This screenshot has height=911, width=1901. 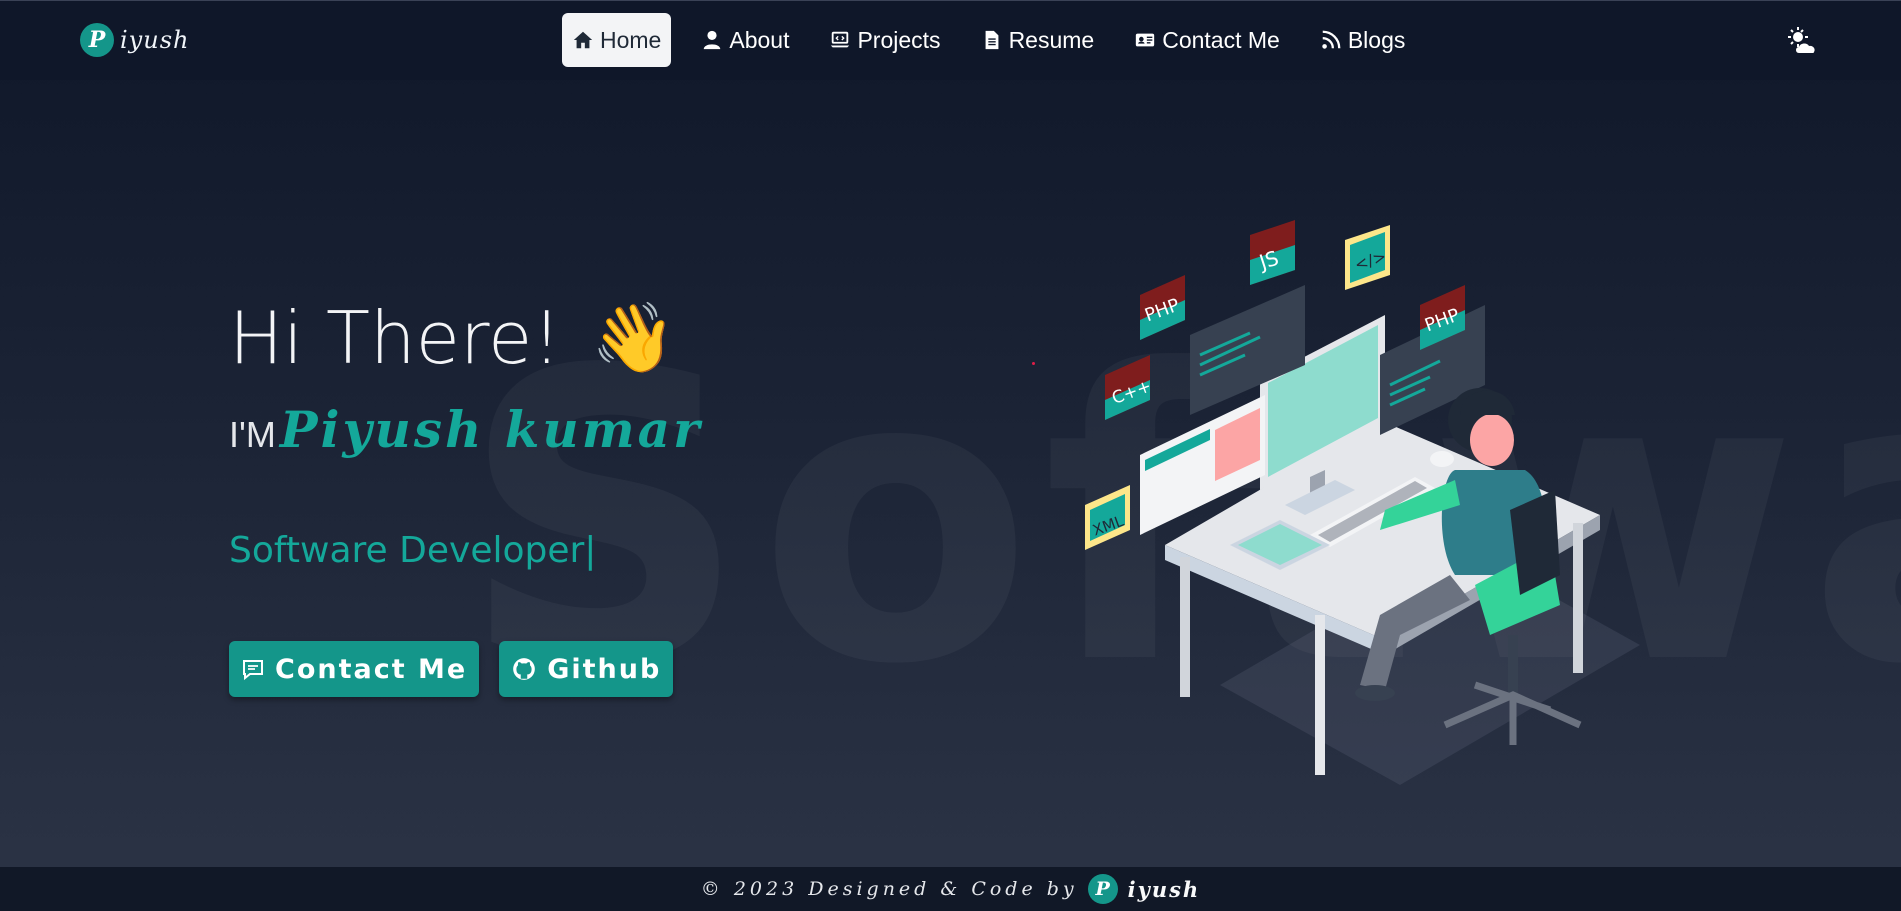 What do you see at coordinates (252, 434) in the screenshot?
I see `intro-prefix: I'M` at bounding box center [252, 434].